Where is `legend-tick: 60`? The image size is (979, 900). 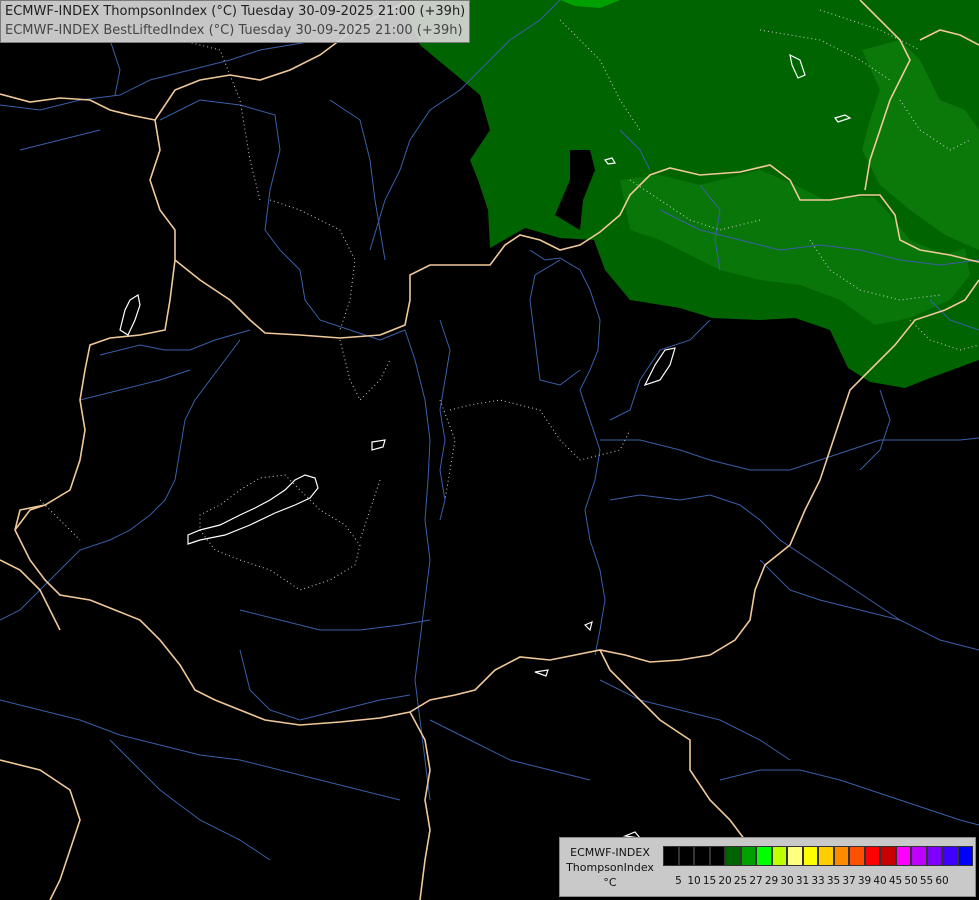 legend-tick: 60 is located at coordinates (942, 881).